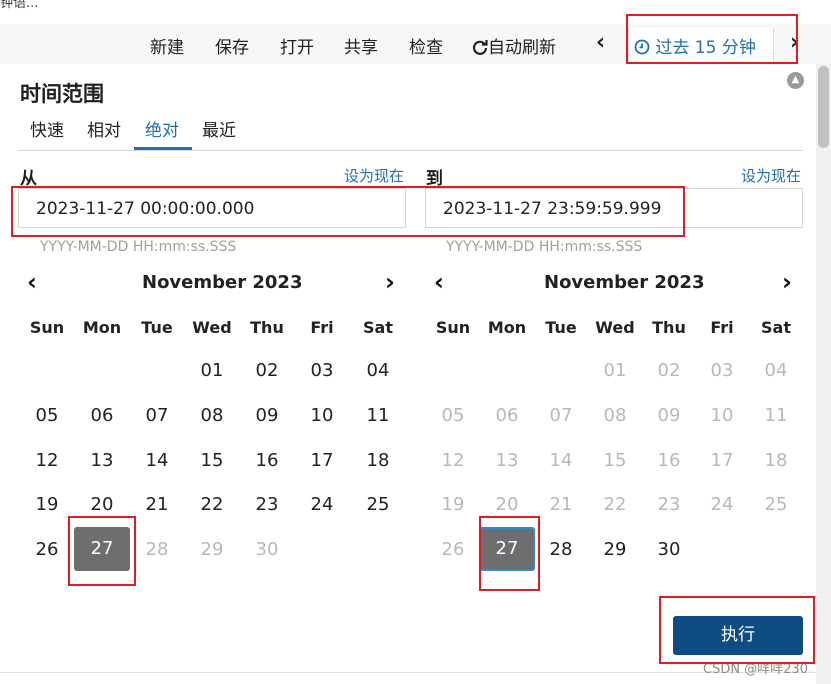 The image size is (831, 684). I want to click on left-calendar-day: 14, so click(157, 460).